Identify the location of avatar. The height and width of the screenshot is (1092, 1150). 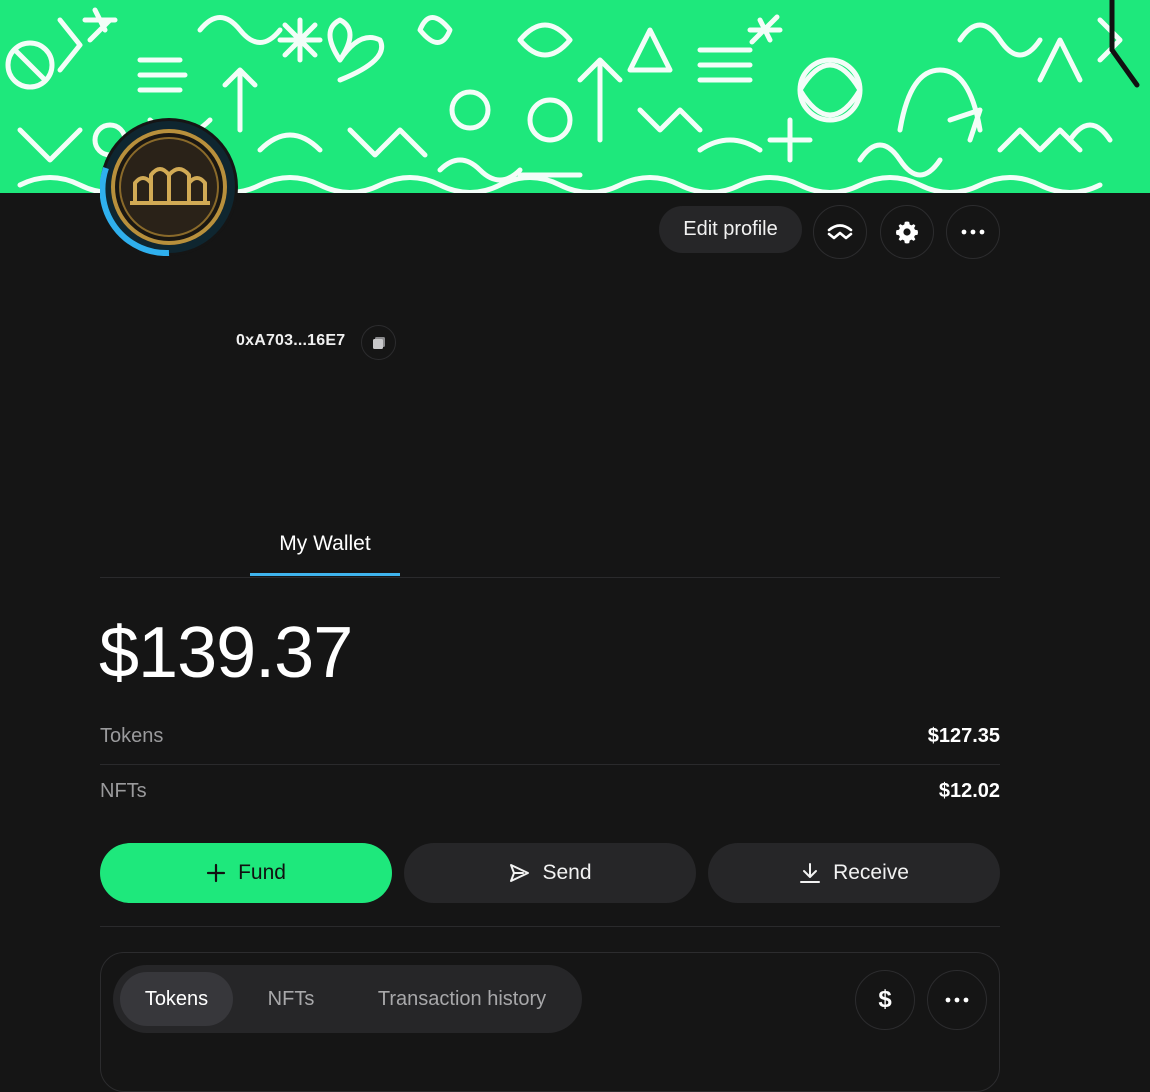
(169, 187).